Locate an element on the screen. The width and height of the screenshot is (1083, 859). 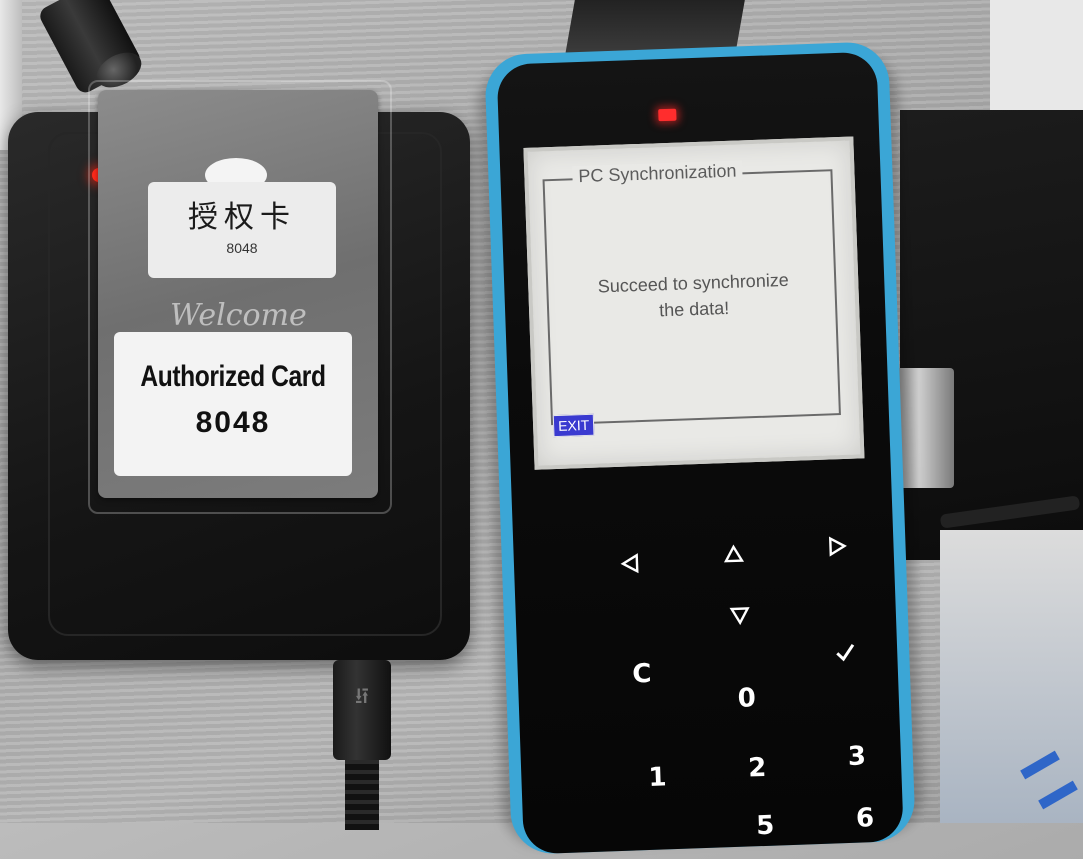
up-arrow-key is located at coordinates (734, 555).